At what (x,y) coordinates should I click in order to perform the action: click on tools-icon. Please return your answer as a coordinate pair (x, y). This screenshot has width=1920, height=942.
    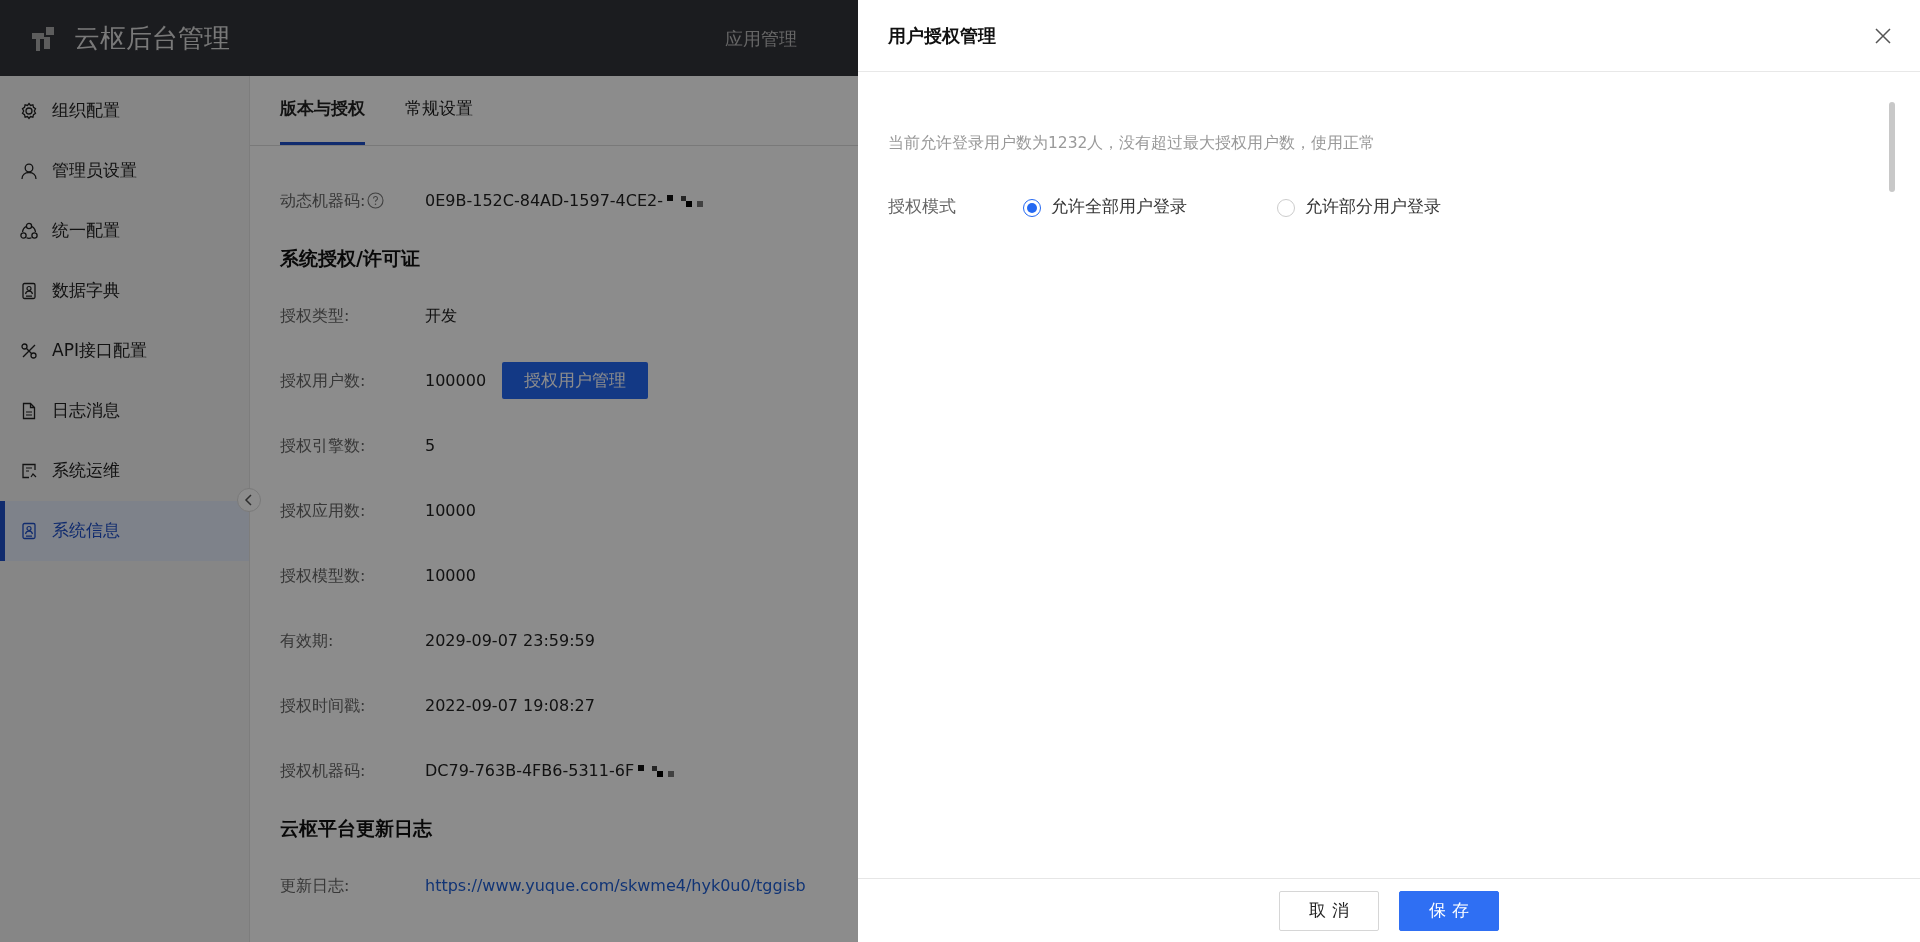
    Looking at the image, I should click on (29, 351).